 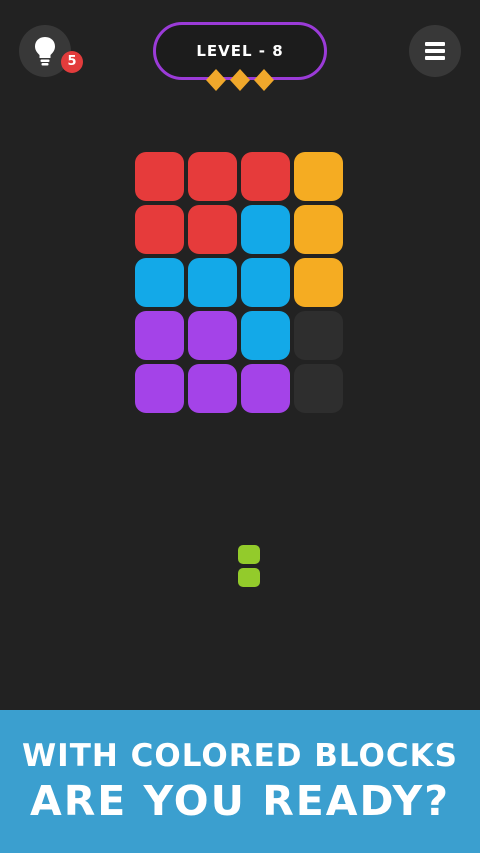 I want to click on level-stars, so click(x=240, y=80).